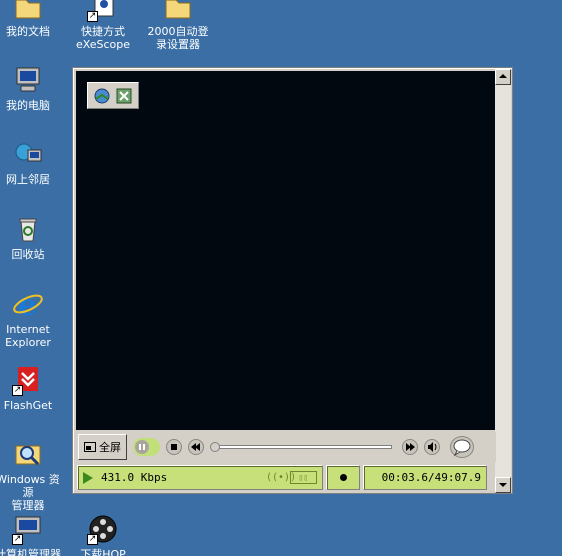  I want to click on desktop-icon-download: ↗ 下载HOP, so click(103, 534).